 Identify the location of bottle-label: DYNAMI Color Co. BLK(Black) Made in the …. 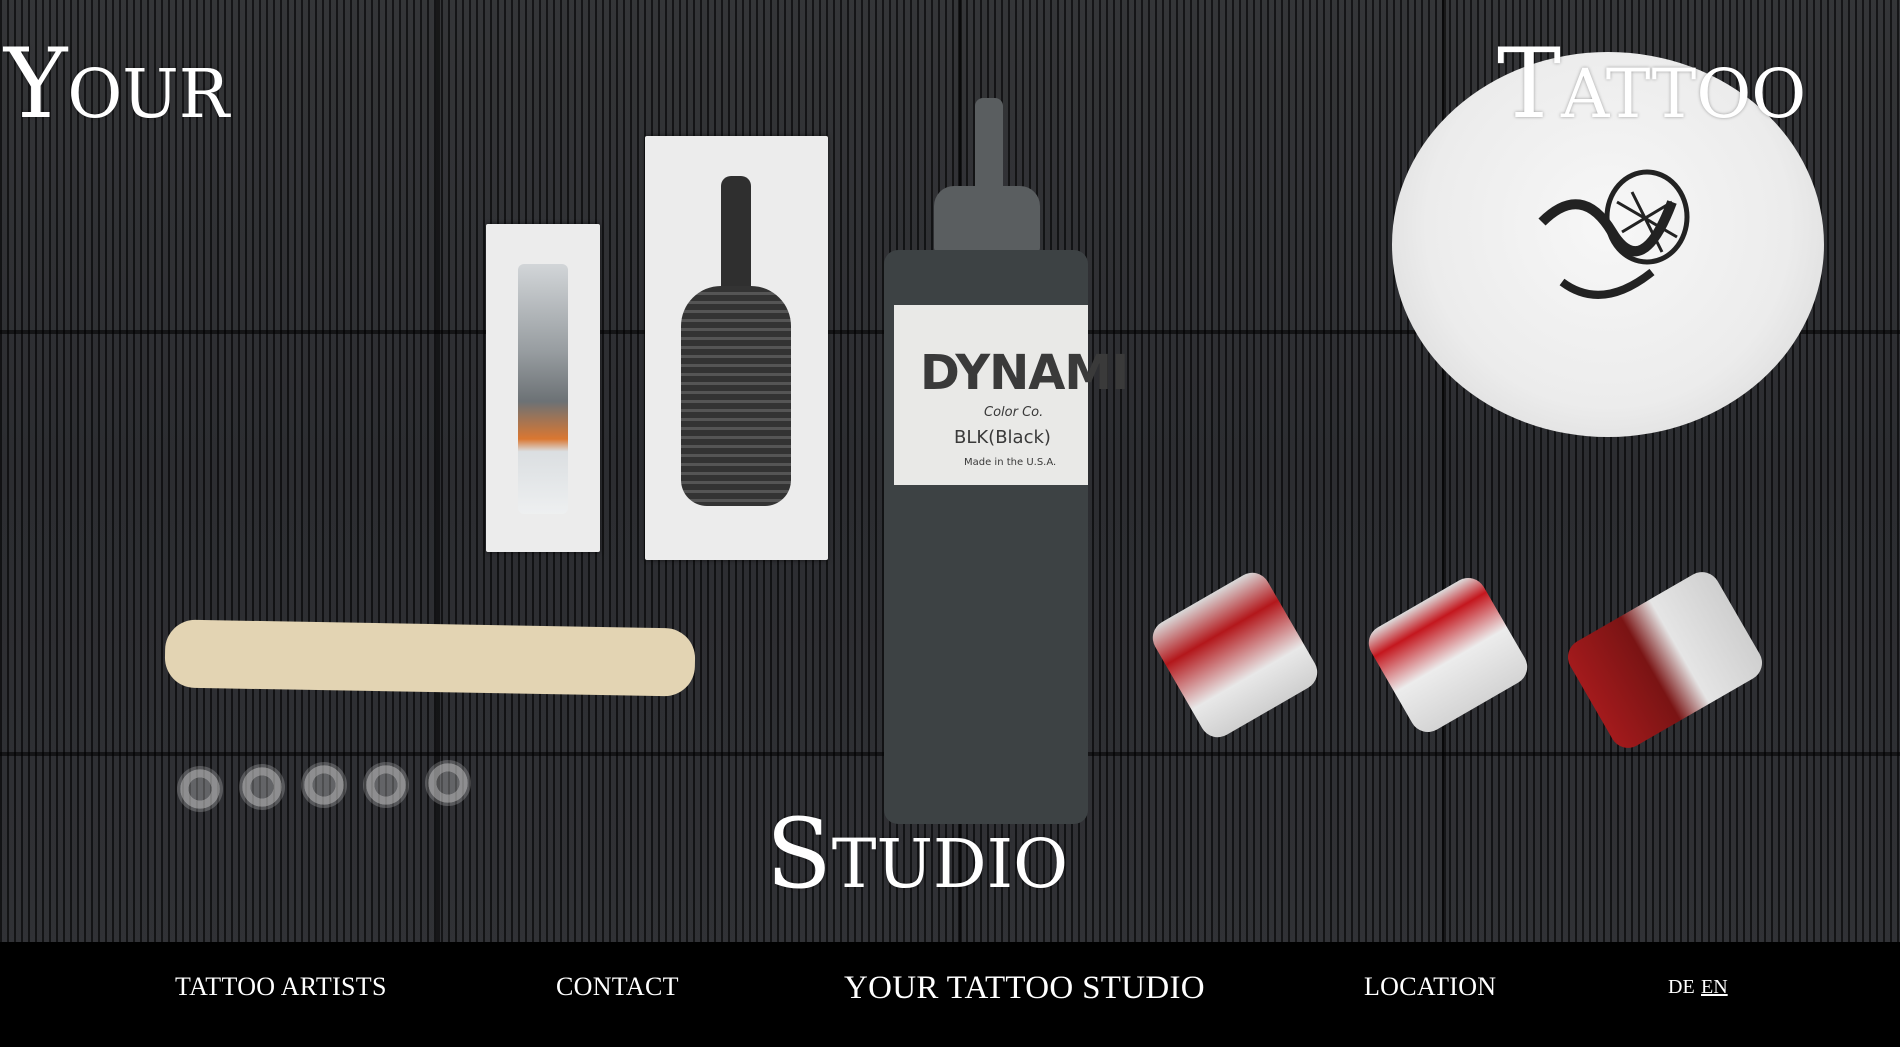
(1011, 395).